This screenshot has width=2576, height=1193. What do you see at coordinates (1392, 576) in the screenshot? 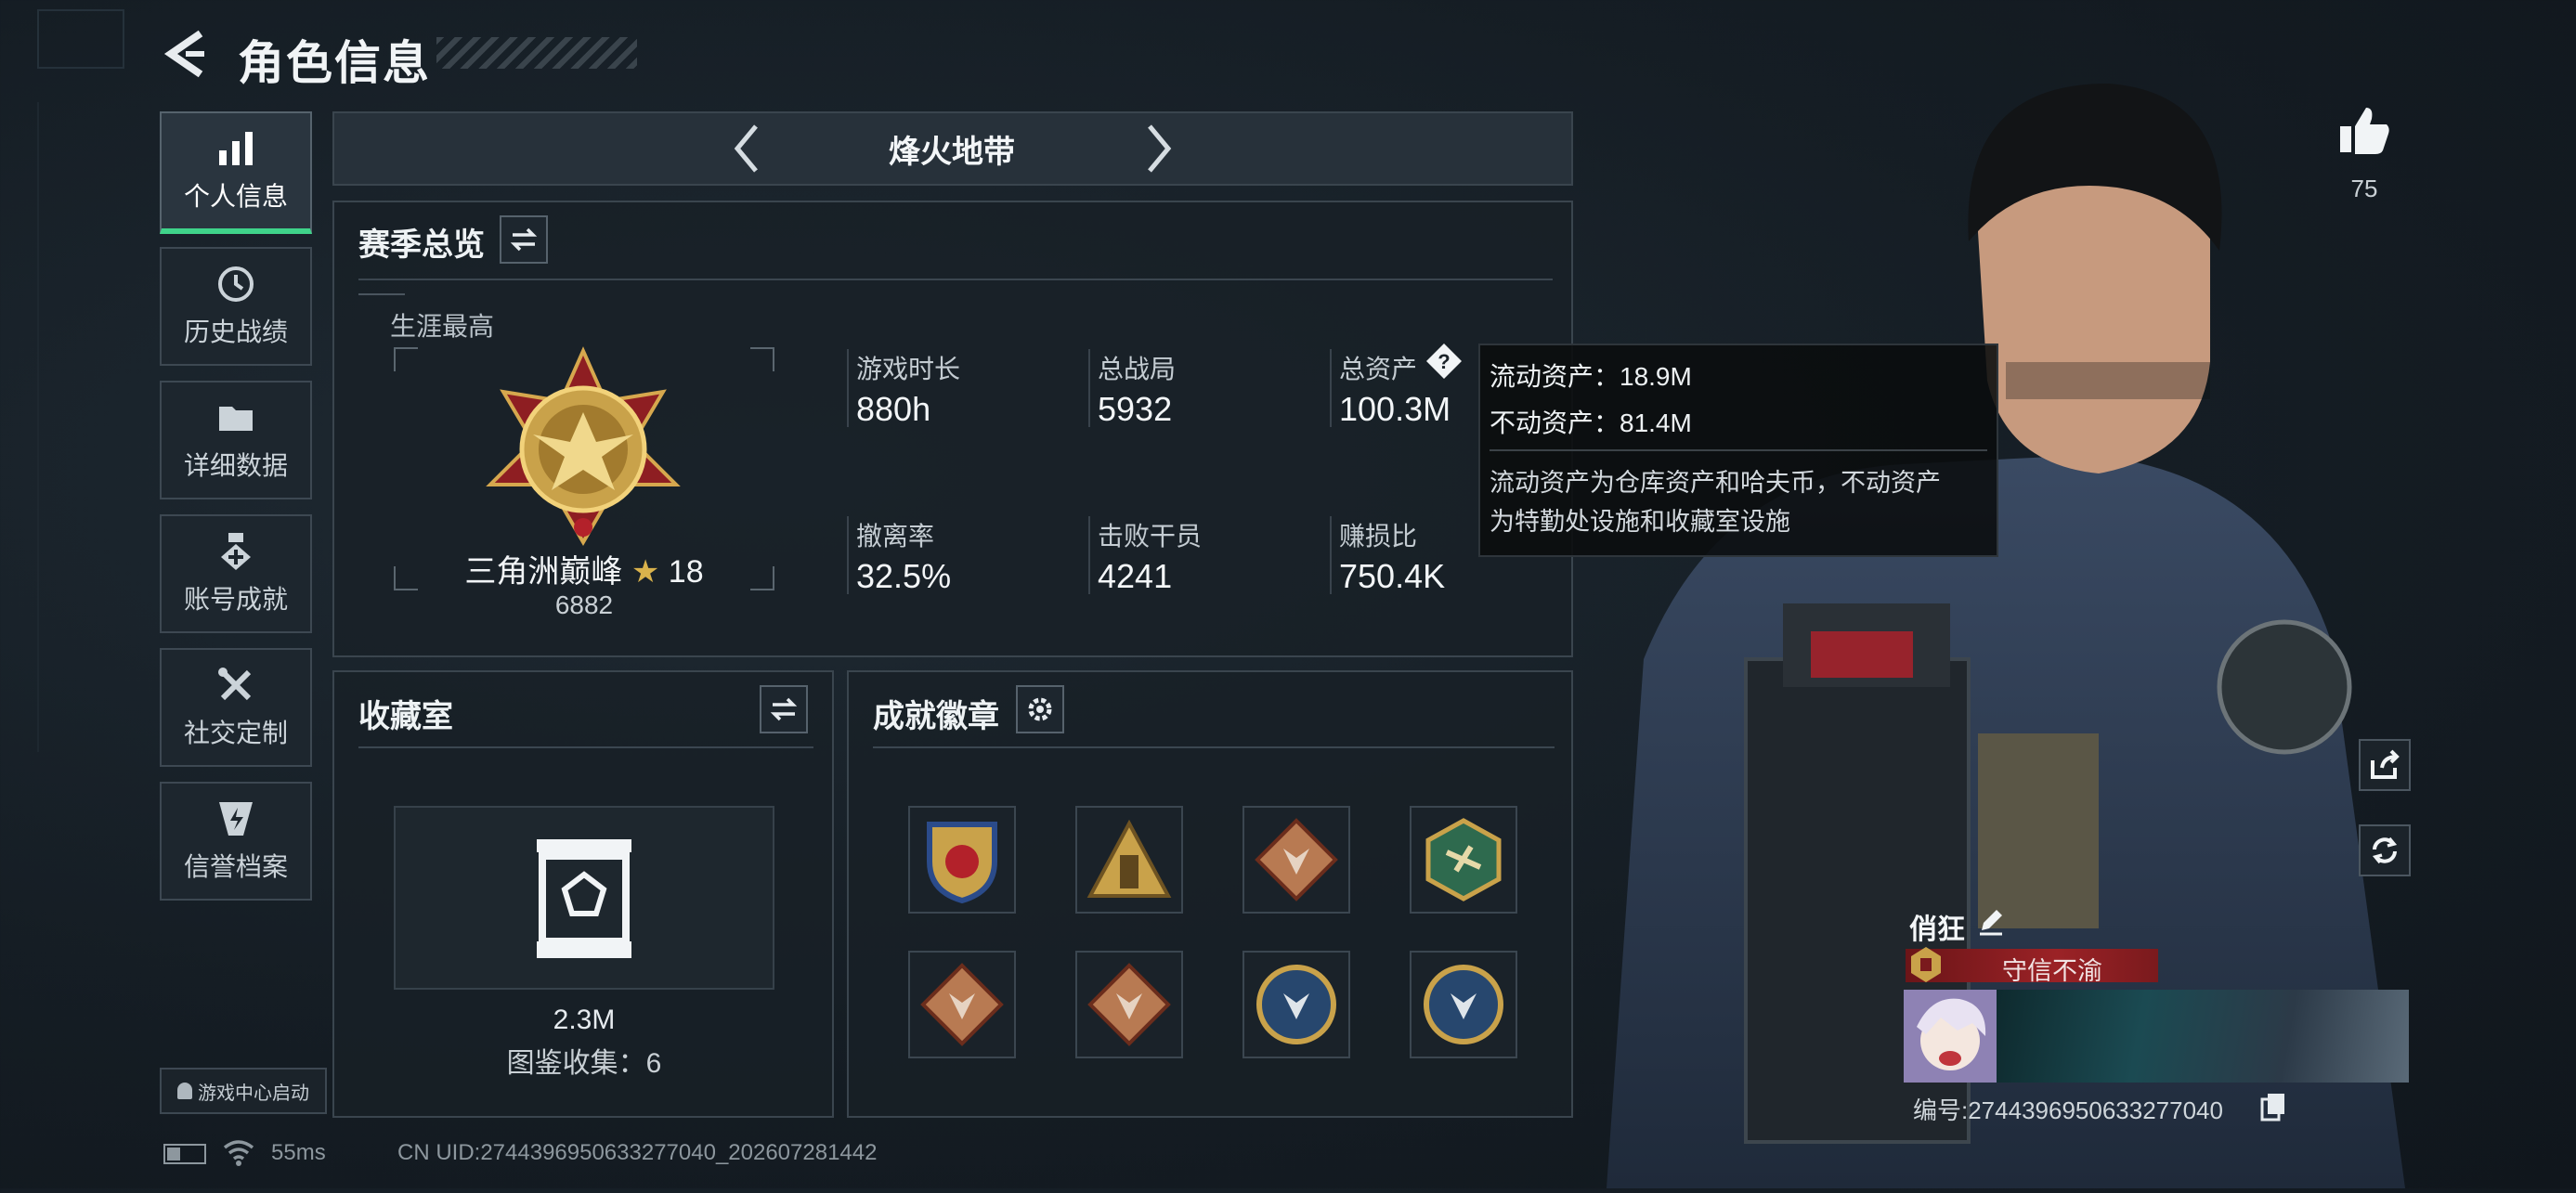
I see `stat-value: 750.4K` at bounding box center [1392, 576].